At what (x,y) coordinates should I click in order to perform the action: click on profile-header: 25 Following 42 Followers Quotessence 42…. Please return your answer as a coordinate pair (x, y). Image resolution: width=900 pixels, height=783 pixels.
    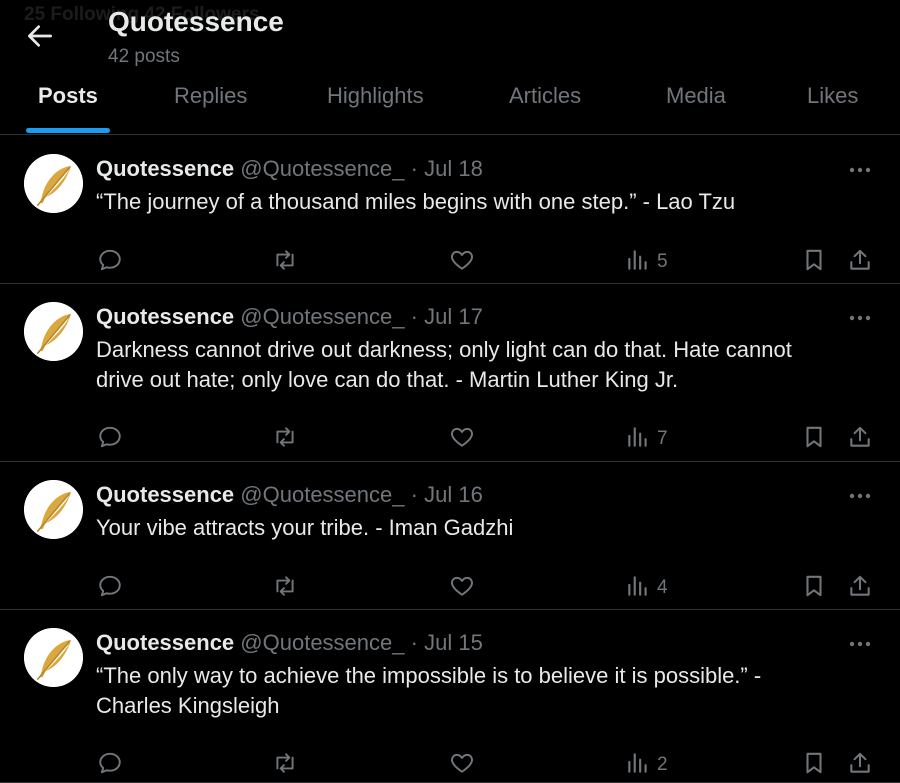
    Looking at the image, I should click on (450, 36).